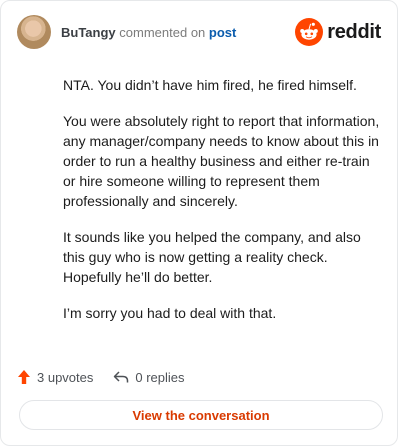 The width and height of the screenshot is (400, 448). I want to click on username-link: BuTangy, so click(88, 32).